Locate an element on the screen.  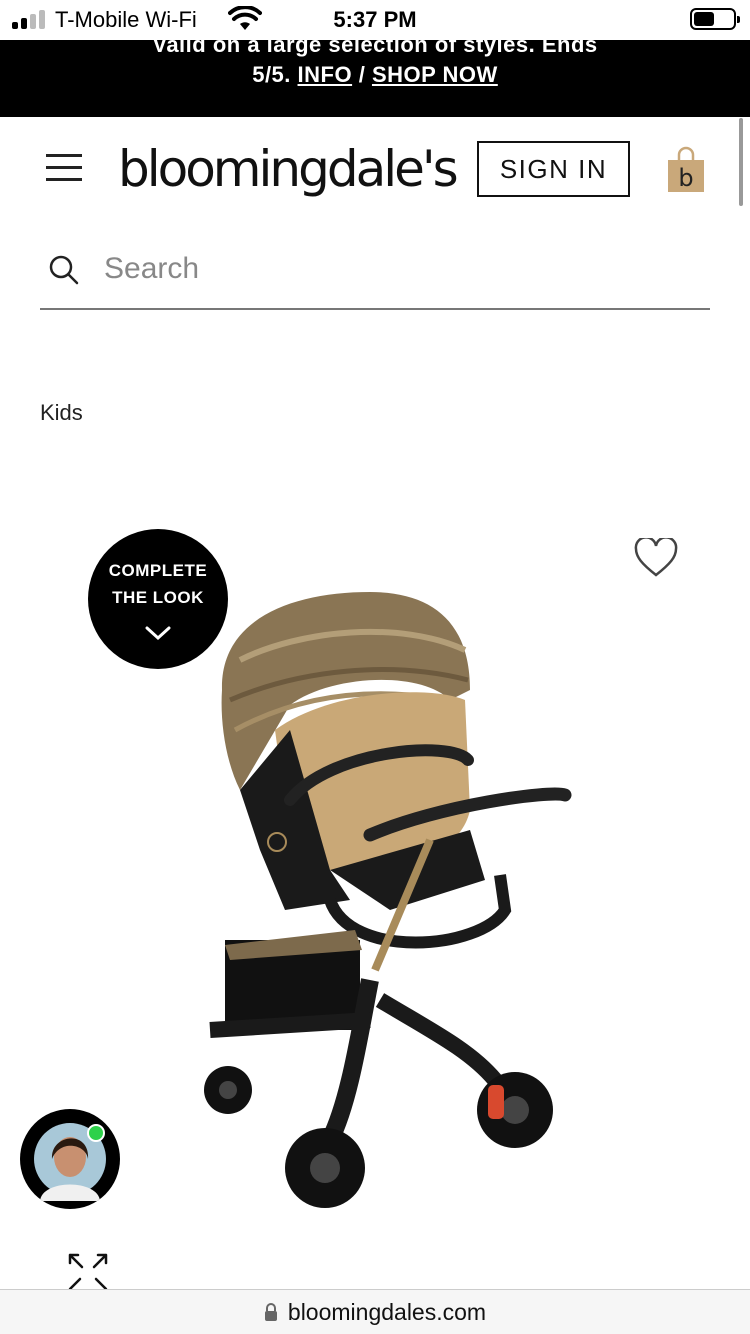
scrollbar is located at coordinates (741, 162).